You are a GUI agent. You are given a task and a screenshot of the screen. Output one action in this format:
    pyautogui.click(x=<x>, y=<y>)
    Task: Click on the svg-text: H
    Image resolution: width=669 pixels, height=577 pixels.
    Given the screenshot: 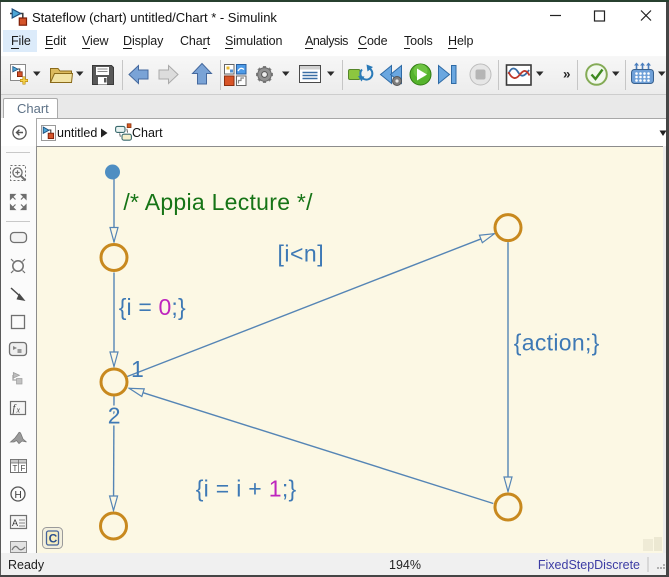 What is the action you would take?
    pyautogui.click(x=18, y=495)
    